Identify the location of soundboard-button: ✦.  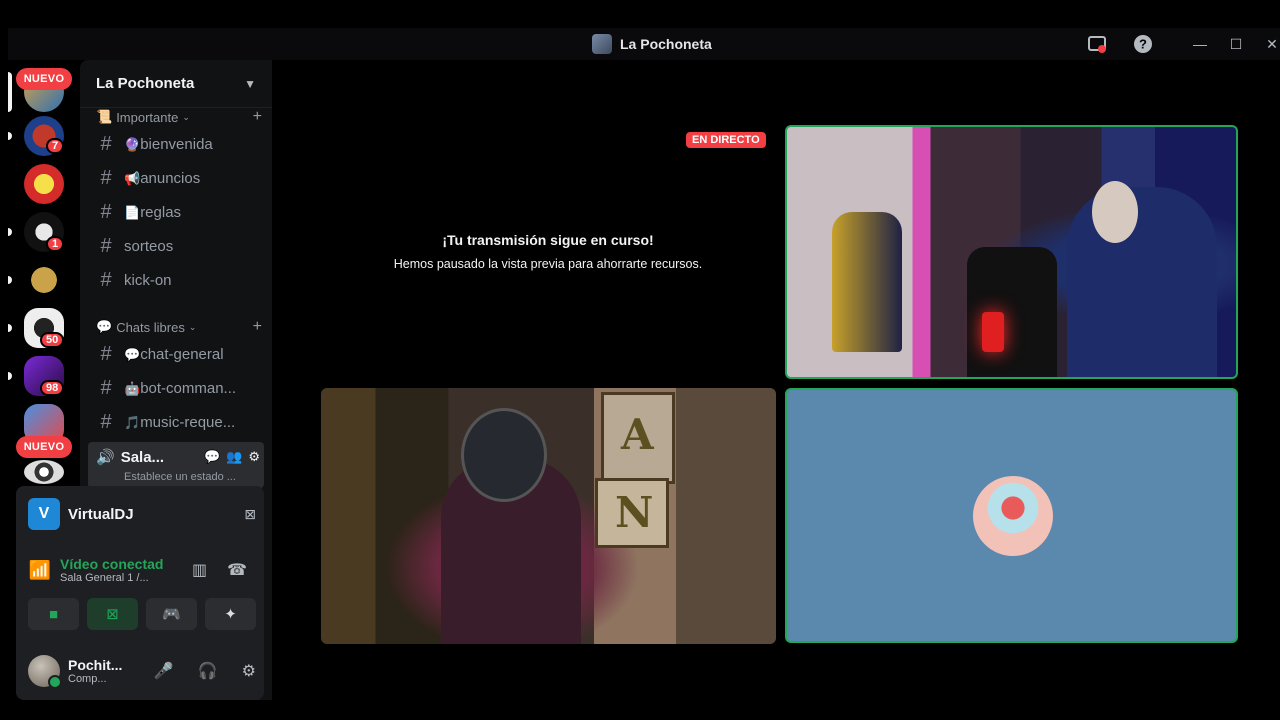
(230, 614).